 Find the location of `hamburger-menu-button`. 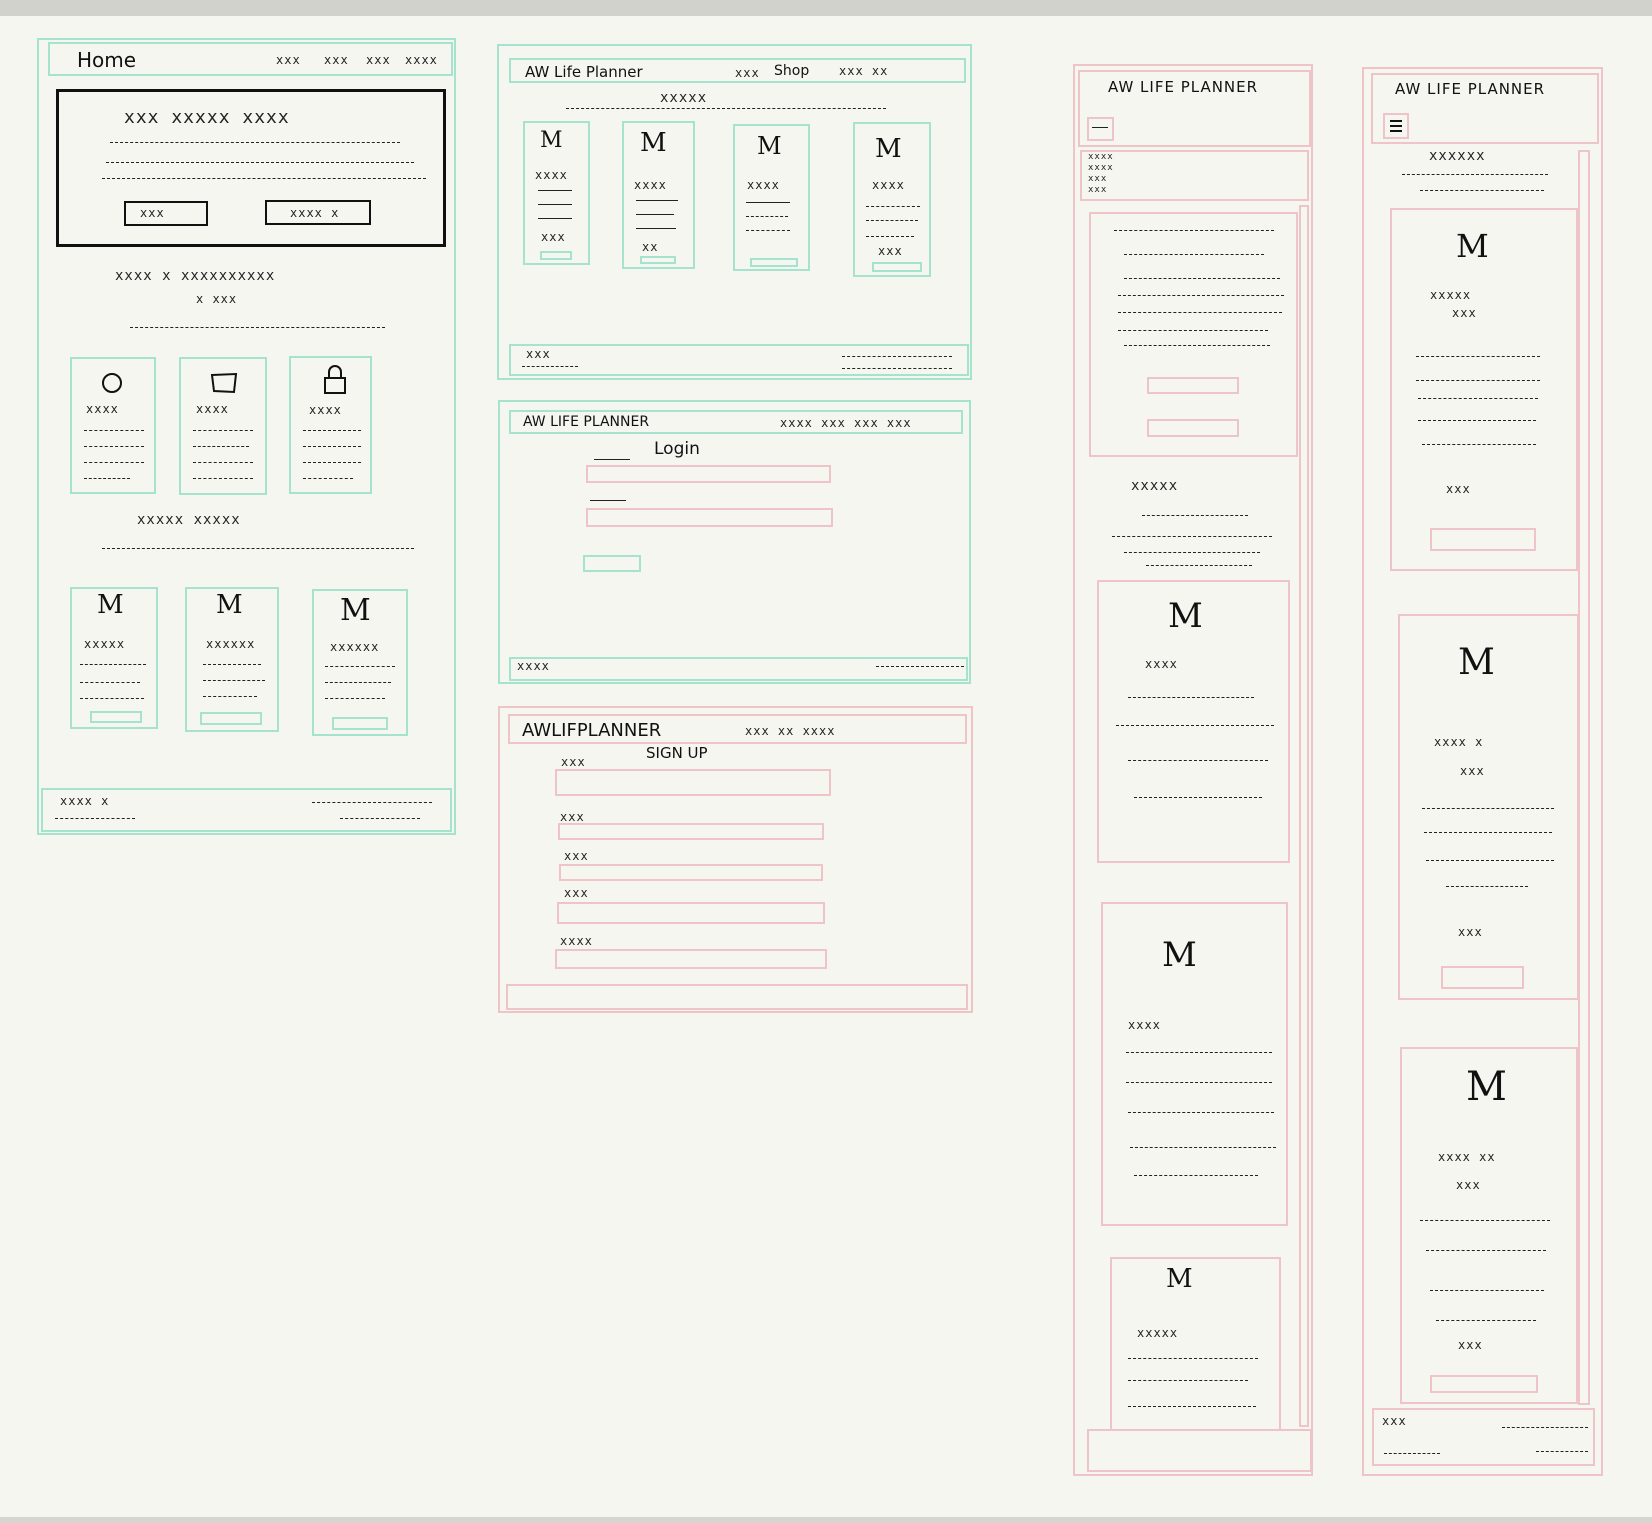

hamburger-menu-button is located at coordinates (1100, 129).